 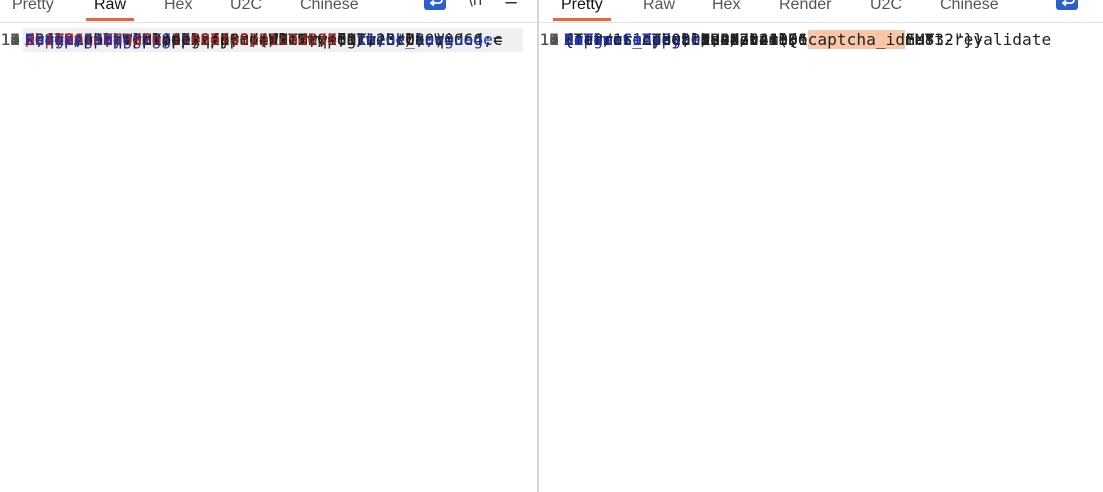 What do you see at coordinates (511, 5) in the screenshot?
I see `menu-icon: ≡` at bounding box center [511, 5].